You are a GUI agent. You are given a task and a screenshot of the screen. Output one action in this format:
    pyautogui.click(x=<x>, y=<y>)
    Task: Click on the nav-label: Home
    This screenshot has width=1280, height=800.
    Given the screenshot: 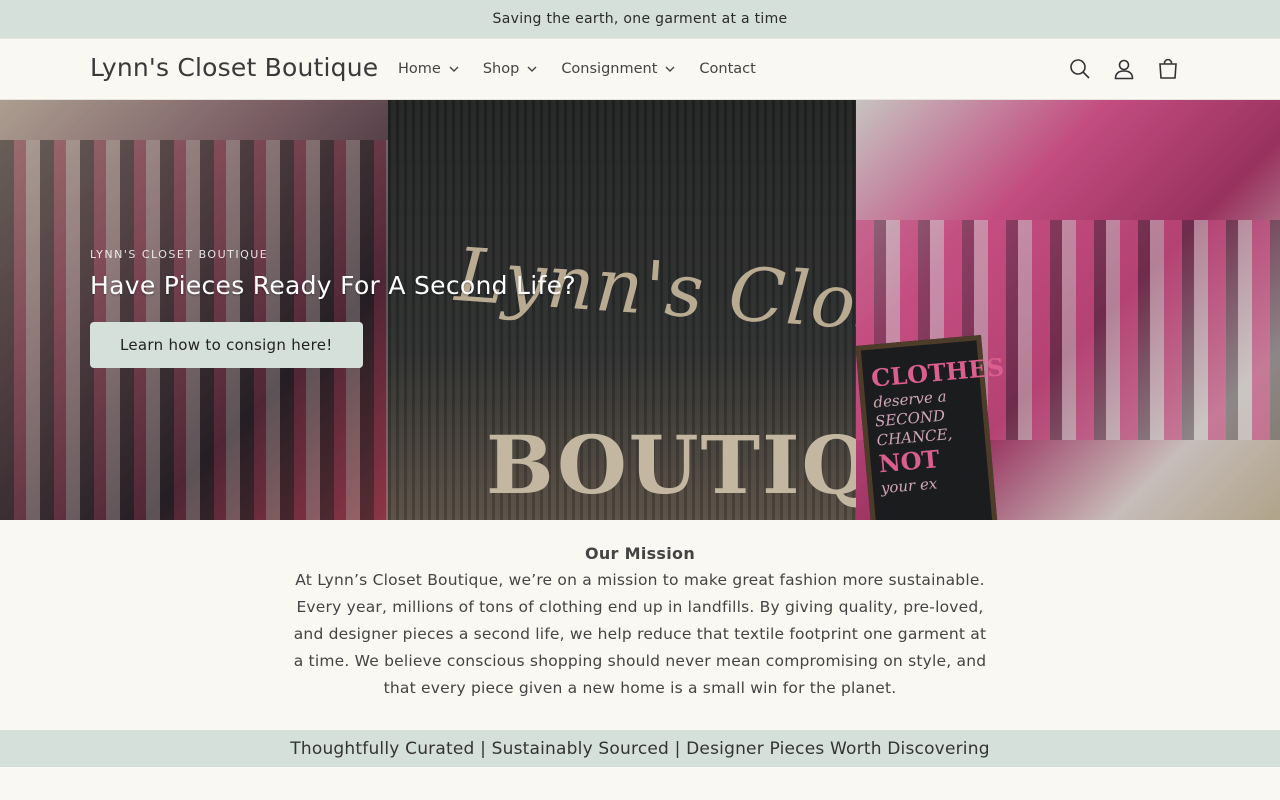 What is the action you would take?
    pyautogui.click(x=419, y=69)
    